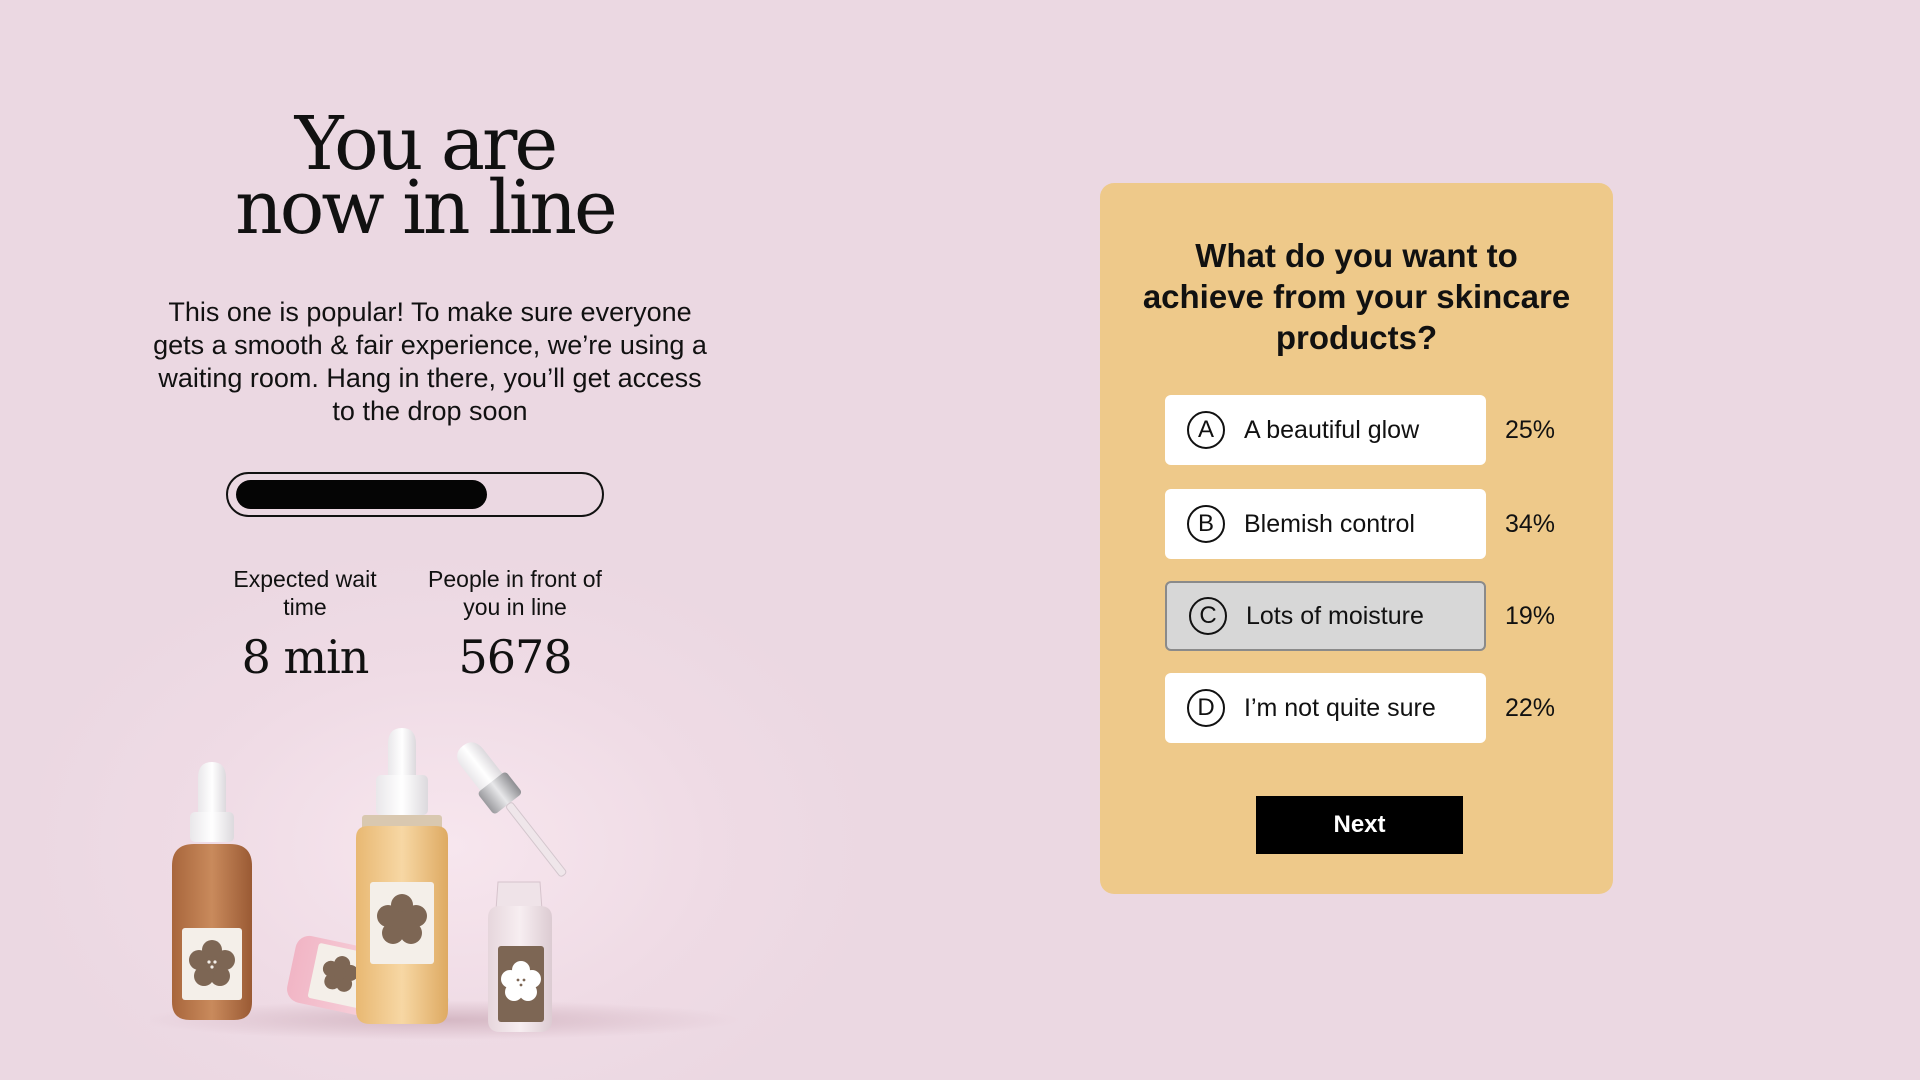 The height and width of the screenshot is (1080, 1920). I want to click on clear-bottle, so click(520, 956).